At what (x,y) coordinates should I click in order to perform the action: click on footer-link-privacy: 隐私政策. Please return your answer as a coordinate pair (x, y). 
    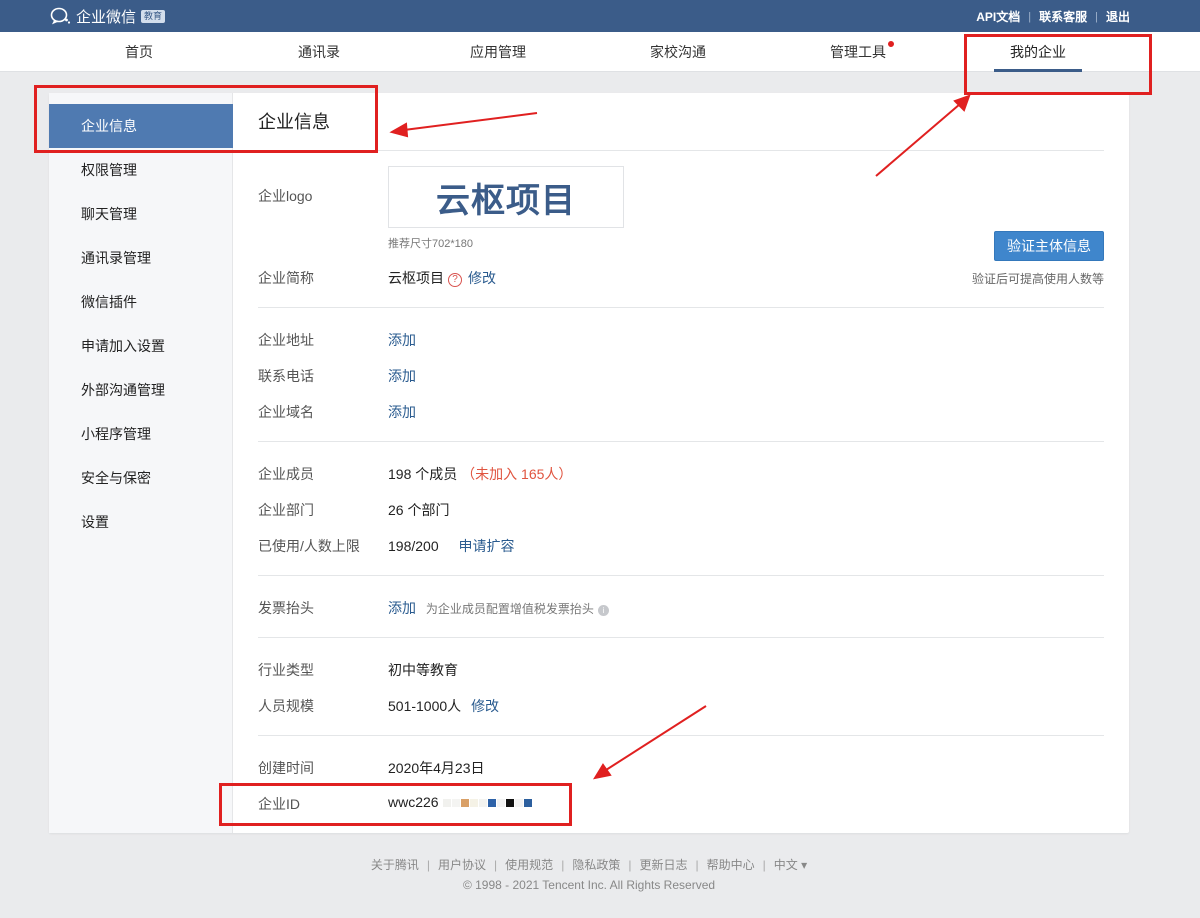
    Looking at the image, I should click on (596, 865).